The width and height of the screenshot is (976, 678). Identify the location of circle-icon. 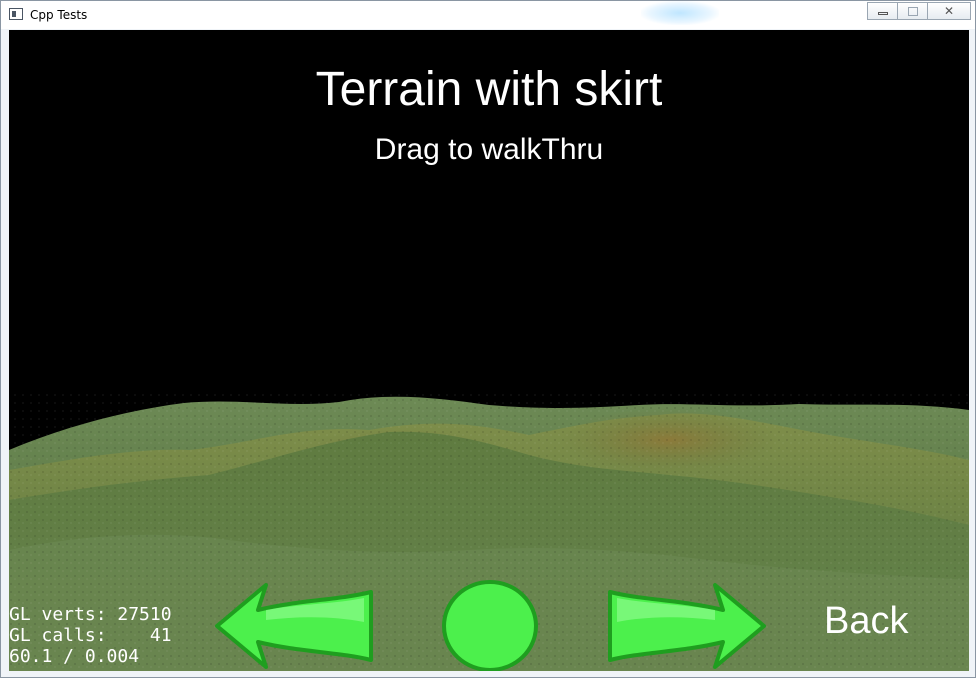
(490, 625).